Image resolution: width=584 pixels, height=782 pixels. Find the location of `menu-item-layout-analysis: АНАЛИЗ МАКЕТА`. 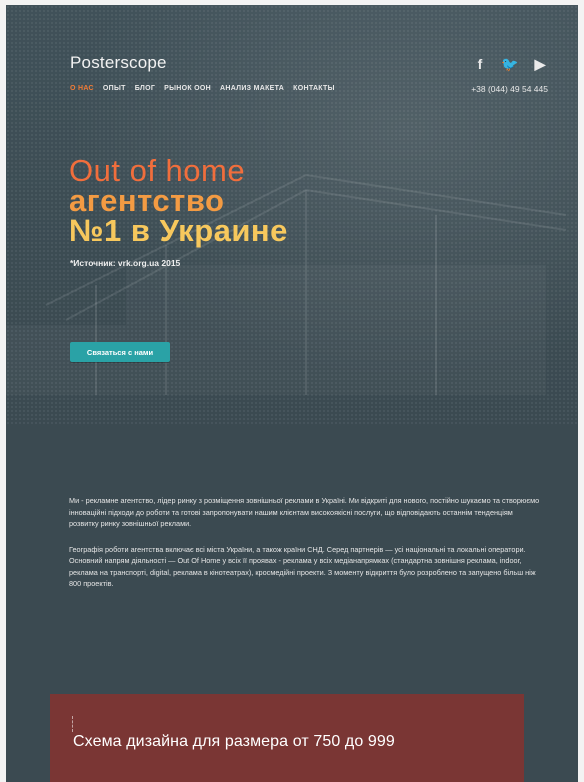

menu-item-layout-analysis: АНАЛИЗ МАКЕТА is located at coordinates (252, 88).